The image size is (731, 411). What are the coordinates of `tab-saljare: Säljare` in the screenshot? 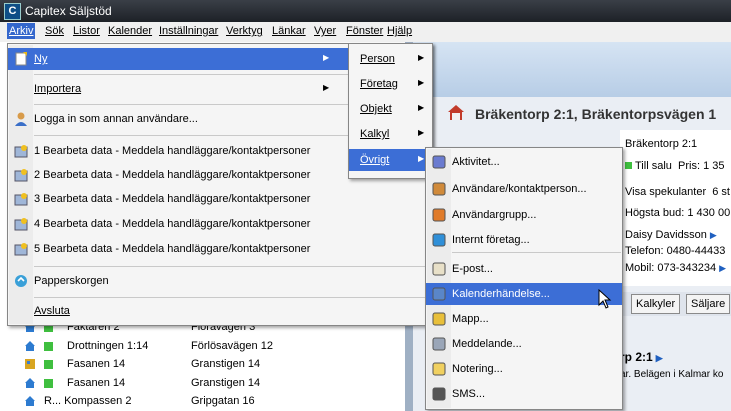 It's located at (708, 304).